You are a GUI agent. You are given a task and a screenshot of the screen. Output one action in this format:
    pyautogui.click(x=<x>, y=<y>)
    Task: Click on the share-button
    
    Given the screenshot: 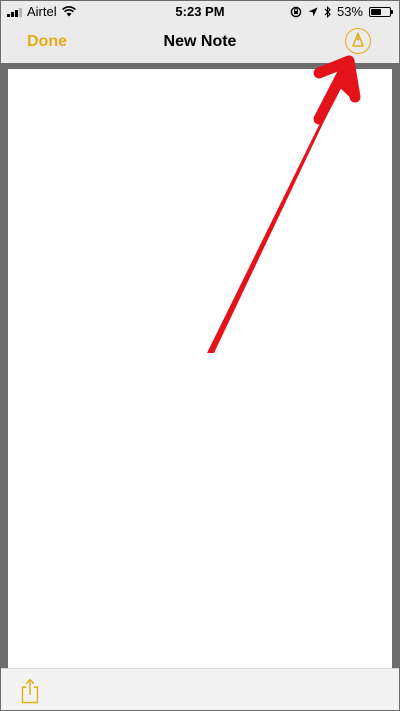 What is the action you would take?
    pyautogui.click(x=30, y=691)
    